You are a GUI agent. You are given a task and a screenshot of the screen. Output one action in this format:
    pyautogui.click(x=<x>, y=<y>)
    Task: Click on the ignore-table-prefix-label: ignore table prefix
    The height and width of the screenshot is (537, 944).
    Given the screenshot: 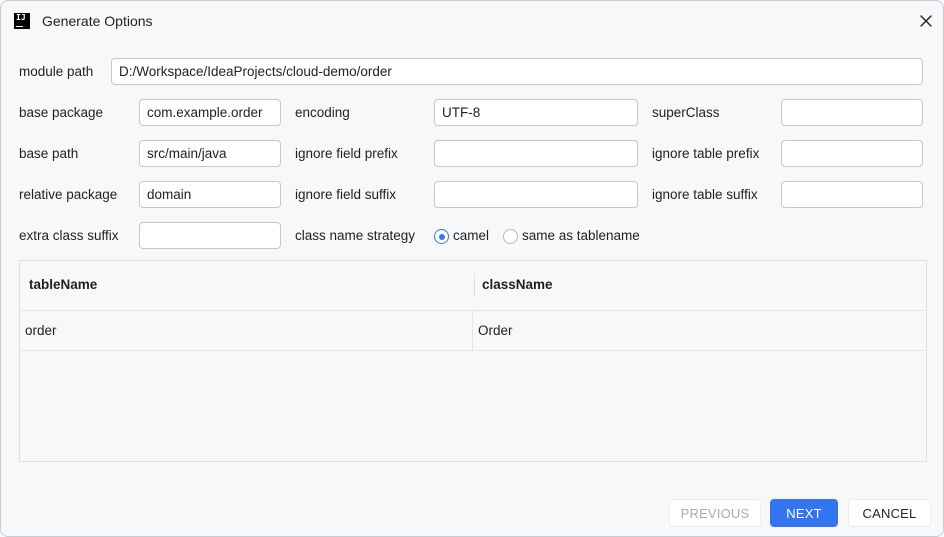 What is the action you would take?
    pyautogui.click(x=706, y=153)
    